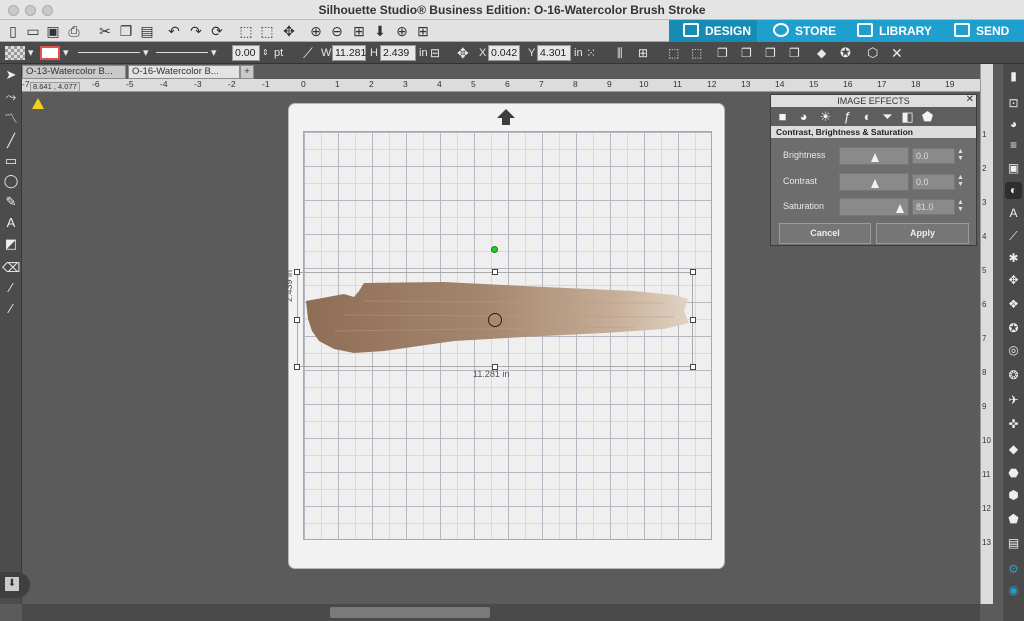 The image size is (1024, 621). What do you see at coordinates (867, 116) in the screenshot?
I see `contrast-icon: ◐` at bounding box center [867, 116].